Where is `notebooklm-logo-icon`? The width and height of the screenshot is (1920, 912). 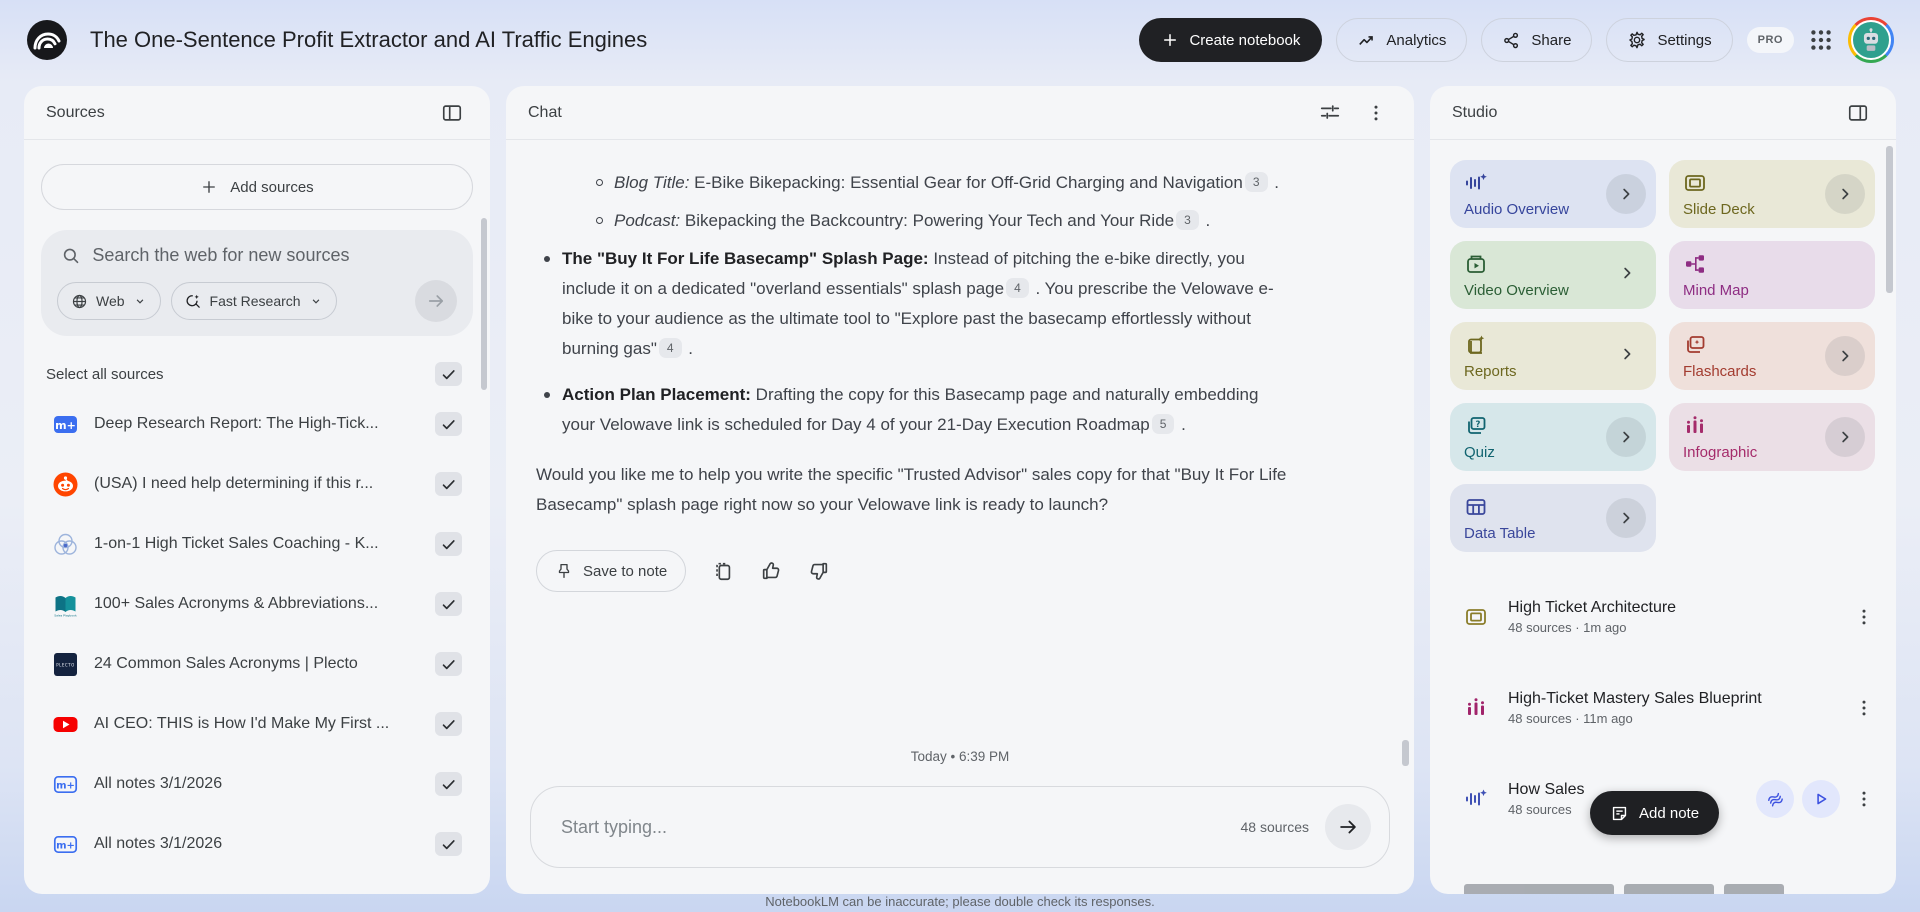
notebooklm-logo-icon is located at coordinates (47, 40).